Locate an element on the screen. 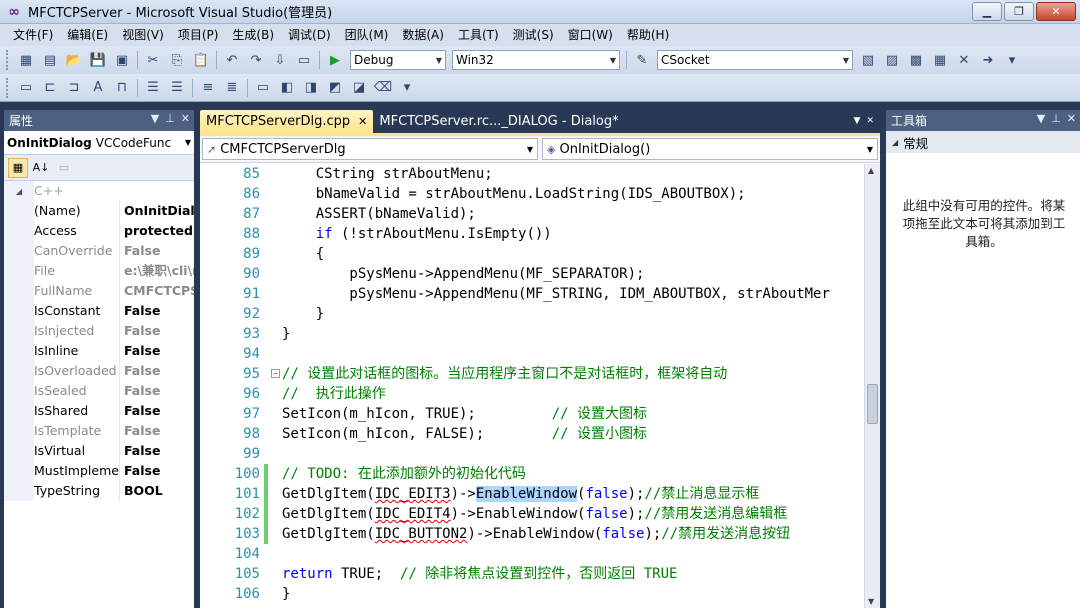  code-line: 93} is located at coordinates (532, 334).